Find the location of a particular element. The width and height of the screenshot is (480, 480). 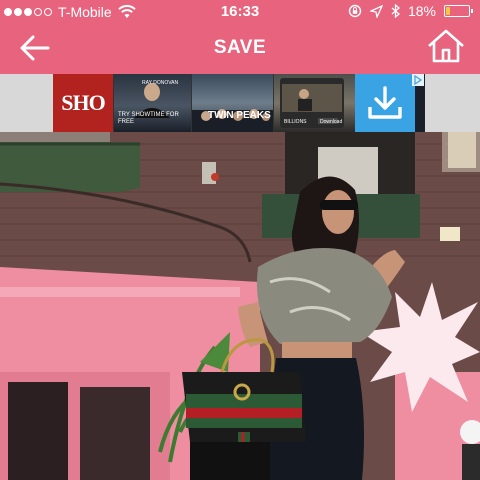

ad-tile: RAY DONOVAN TRY SHOWTIME FOR FREE is located at coordinates (152, 103).